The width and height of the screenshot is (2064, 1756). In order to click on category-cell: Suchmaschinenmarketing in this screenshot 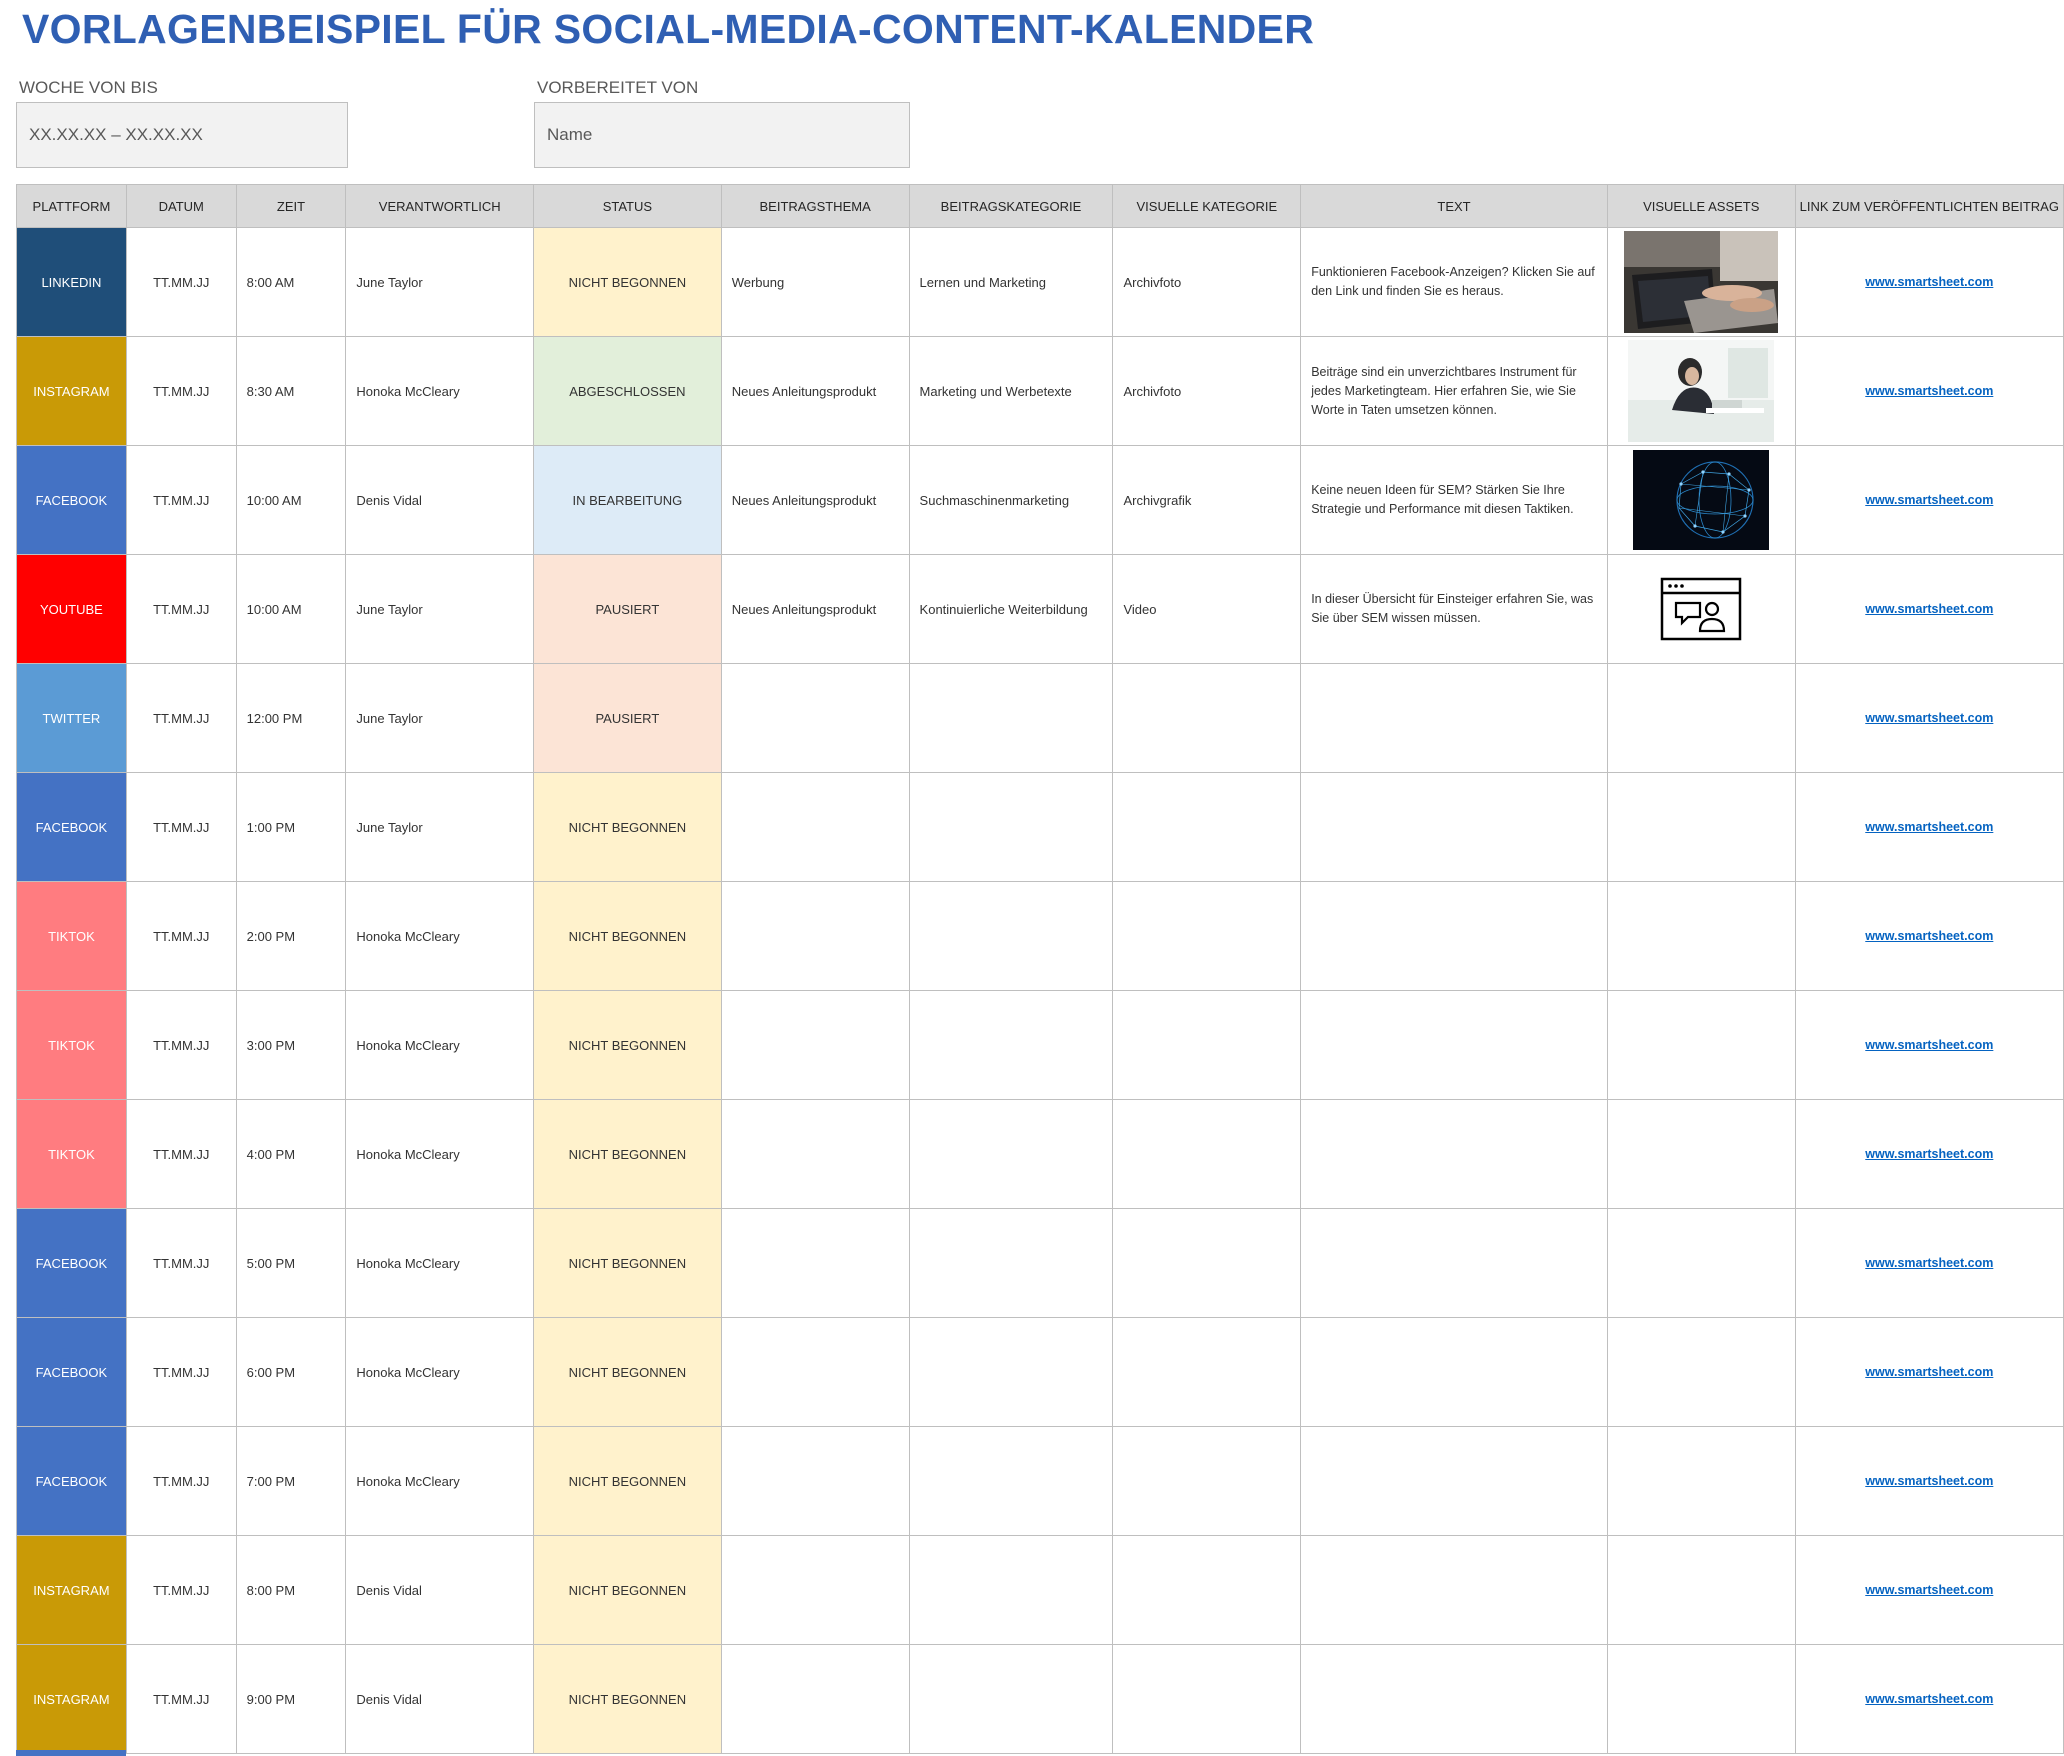, I will do `click(1011, 500)`.